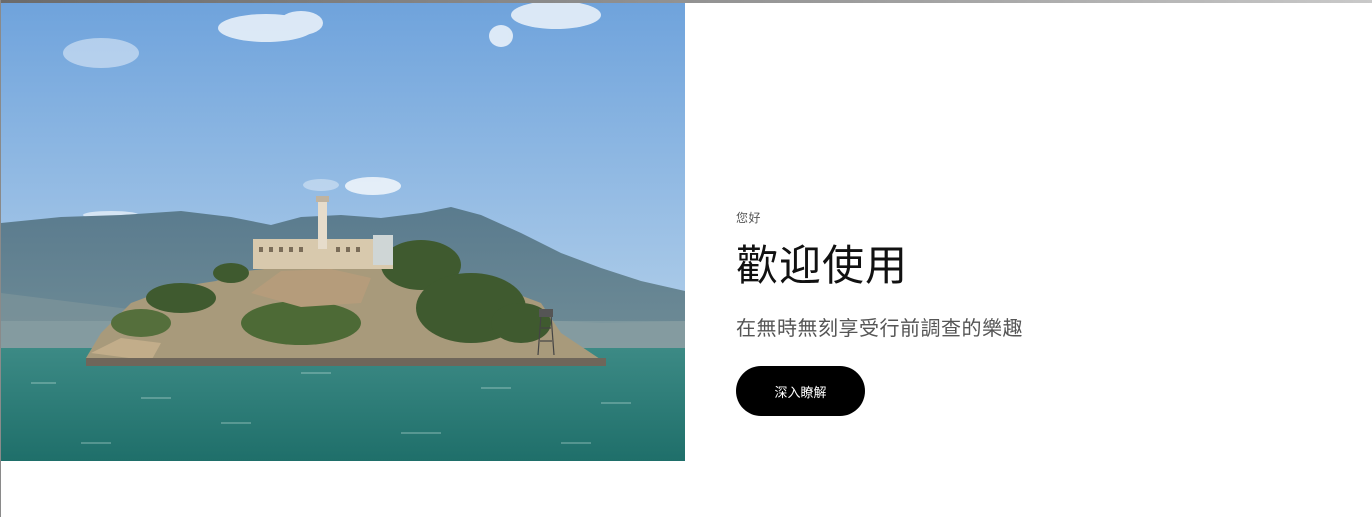 The height and width of the screenshot is (517, 1372). Describe the element at coordinates (879, 328) in the screenshot. I see `hero-subhead: 在無時無刻享受行前調查的樂趣` at that location.